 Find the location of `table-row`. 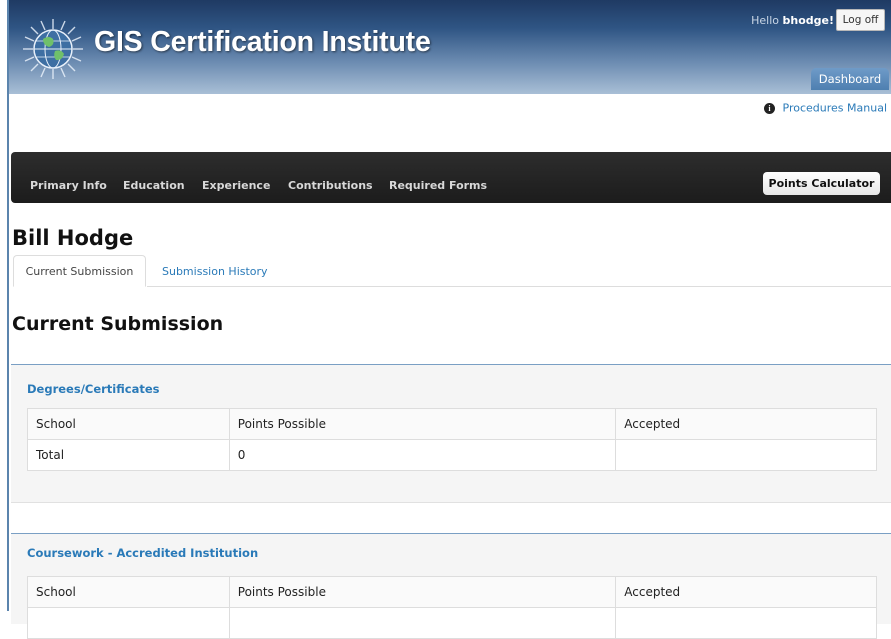

table-row is located at coordinates (452, 623).